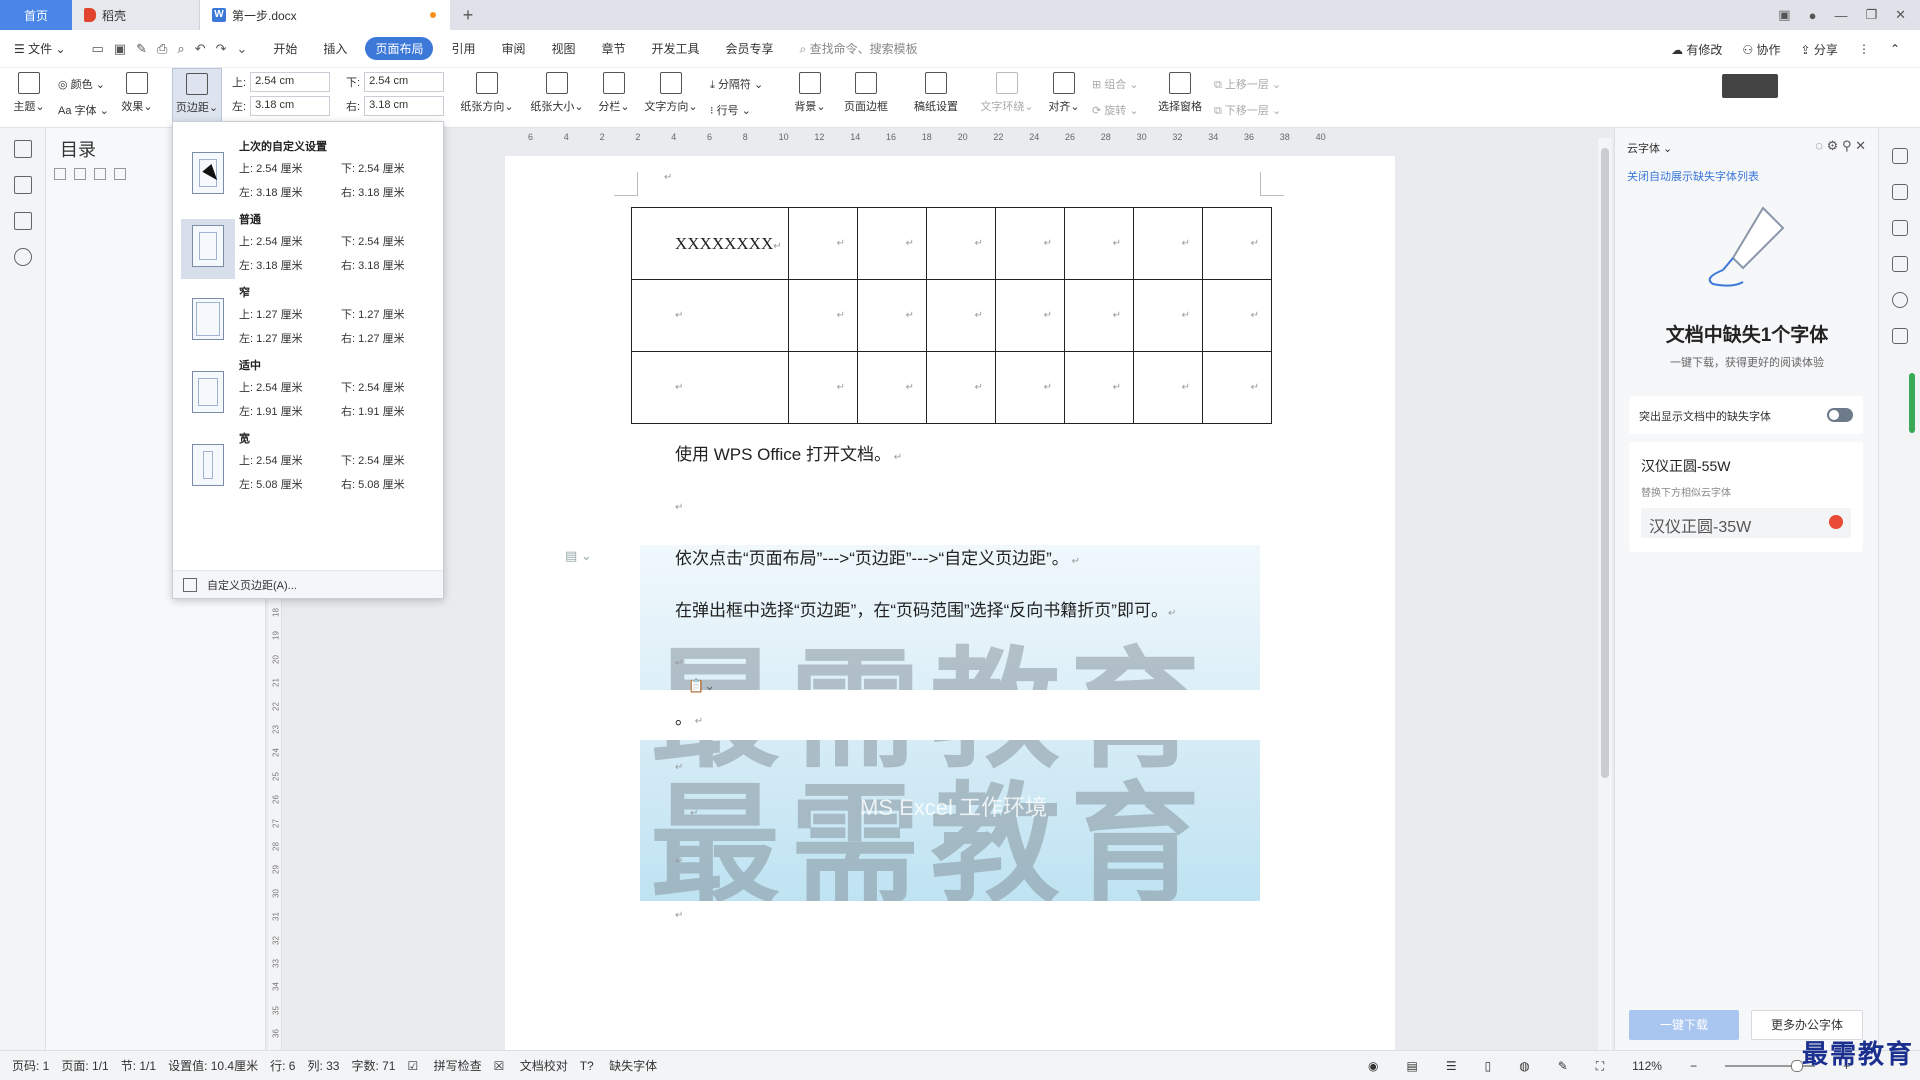 Image resolution: width=1920 pixels, height=1080 pixels. I want to click on send-backward-button: ⧉ 下移一层 ⌄, so click(1247, 110).